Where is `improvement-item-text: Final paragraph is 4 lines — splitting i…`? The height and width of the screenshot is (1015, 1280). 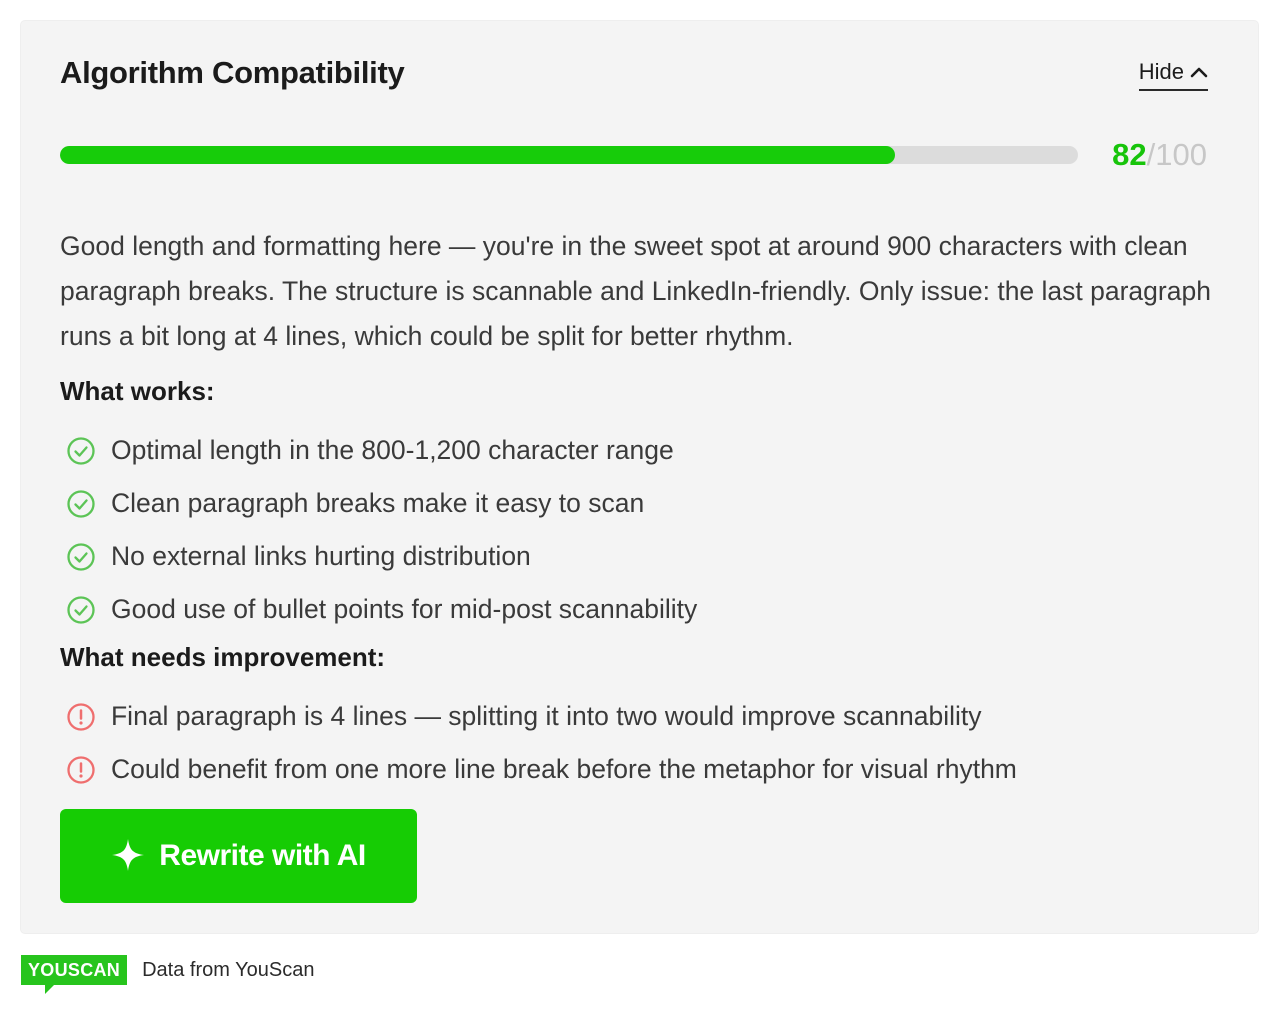 improvement-item-text: Final paragraph is 4 lines — splitting i… is located at coordinates (546, 716).